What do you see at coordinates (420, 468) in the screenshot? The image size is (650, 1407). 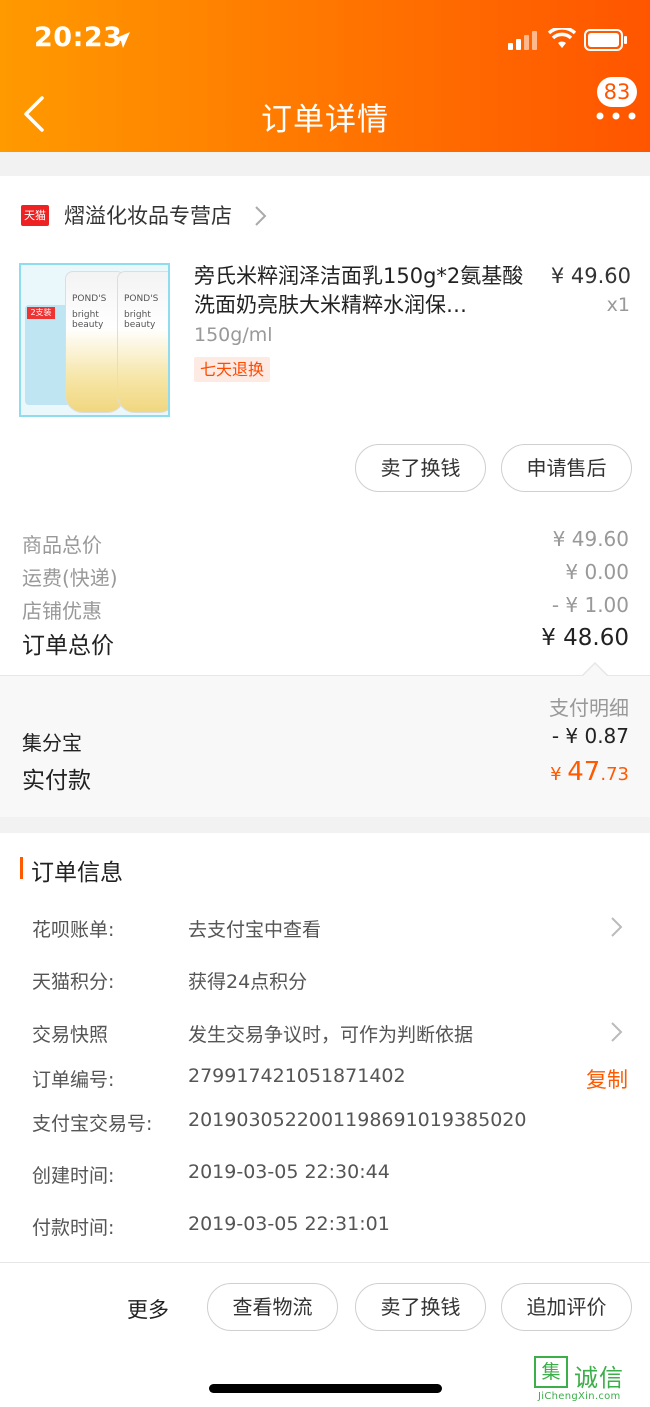 I see `sell-for-cash-button: 卖了换钱` at bounding box center [420, 468].